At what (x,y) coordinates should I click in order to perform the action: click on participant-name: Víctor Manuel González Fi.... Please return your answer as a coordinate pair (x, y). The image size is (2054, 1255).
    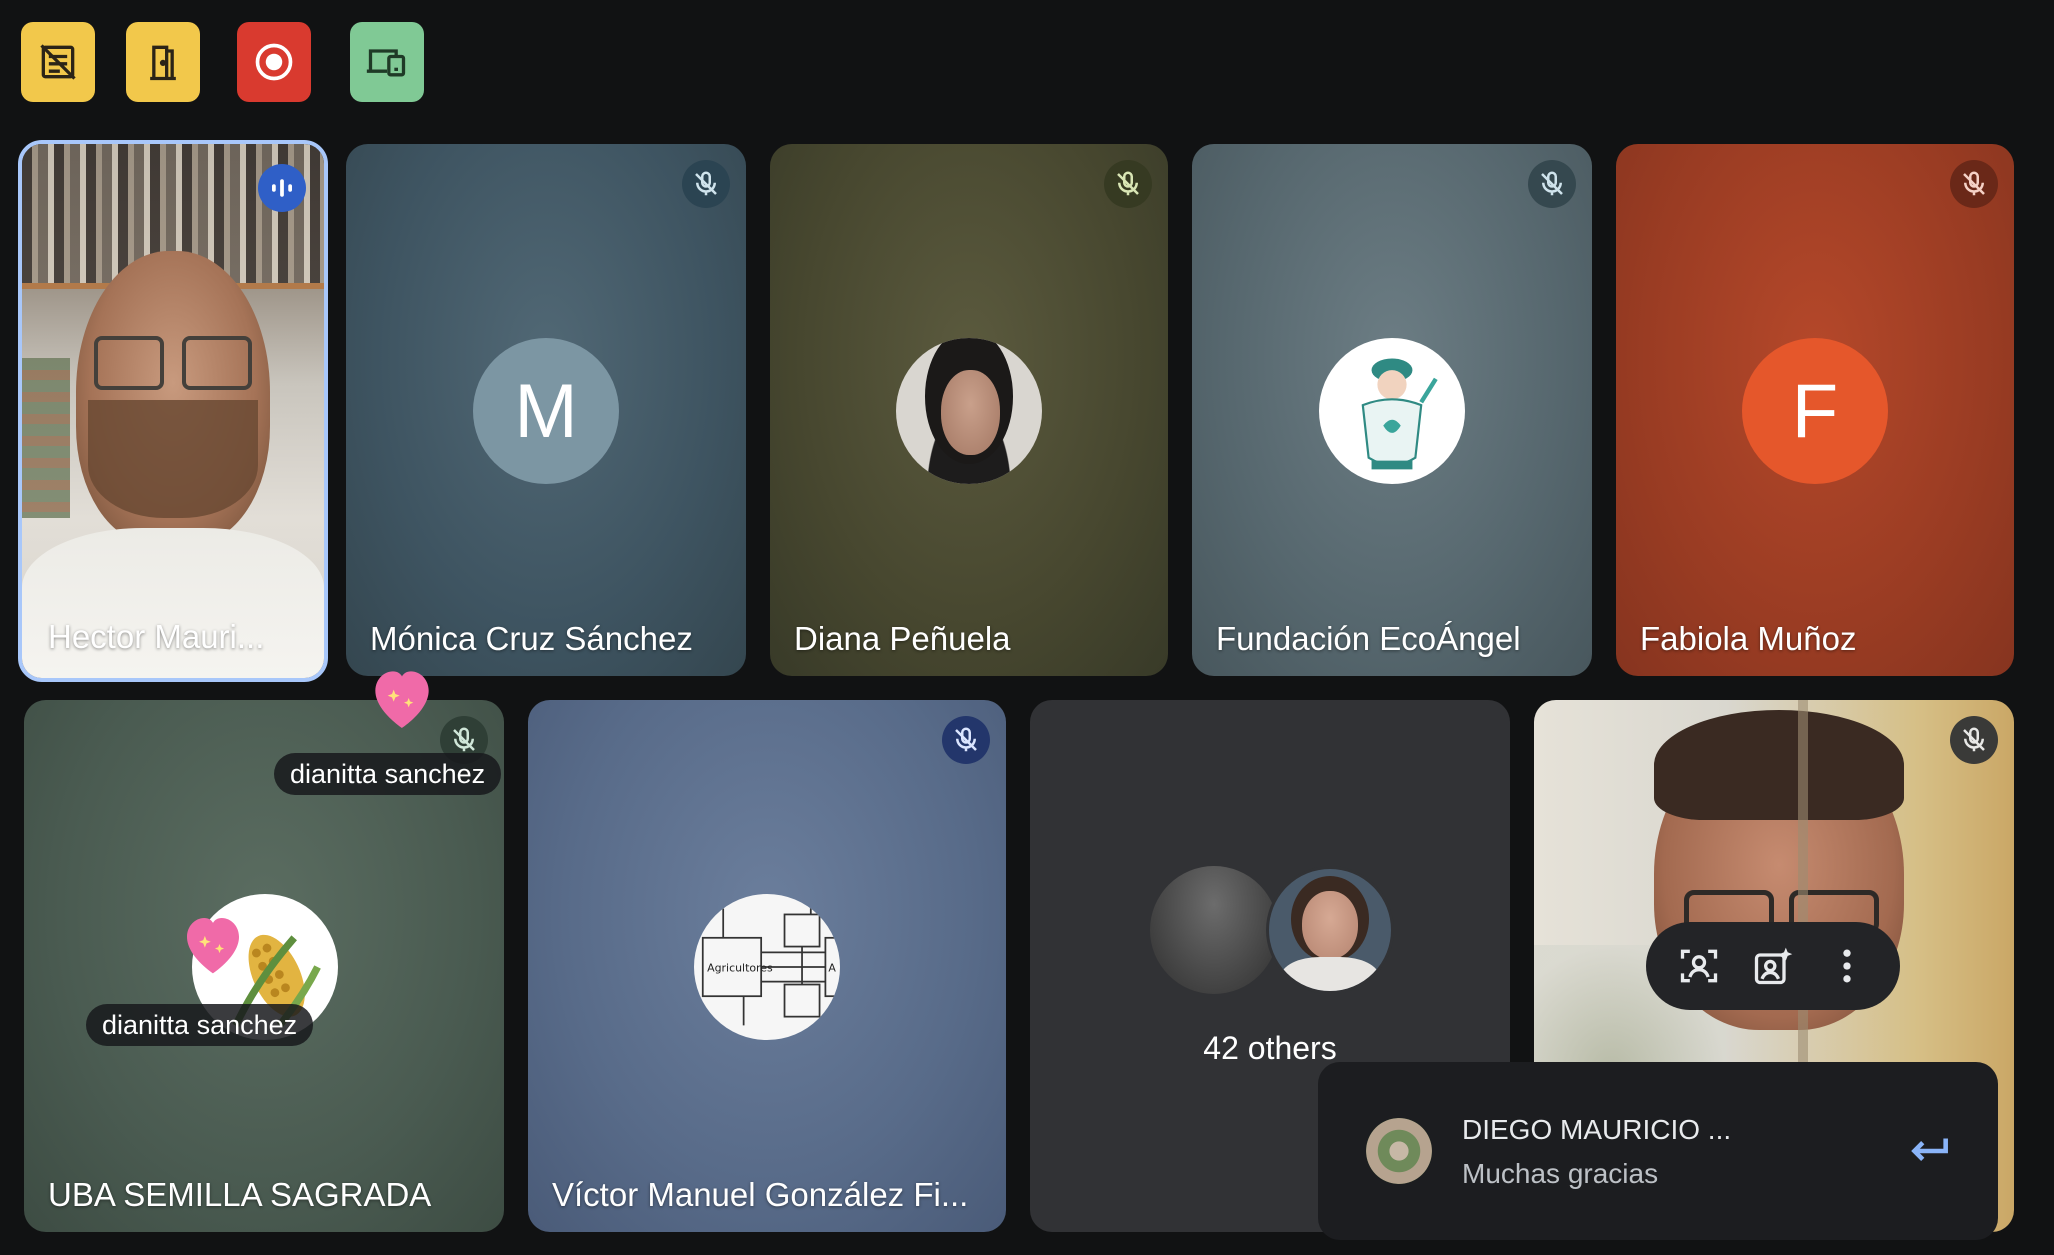
    Looking at the image, I should click on (760, 1194).